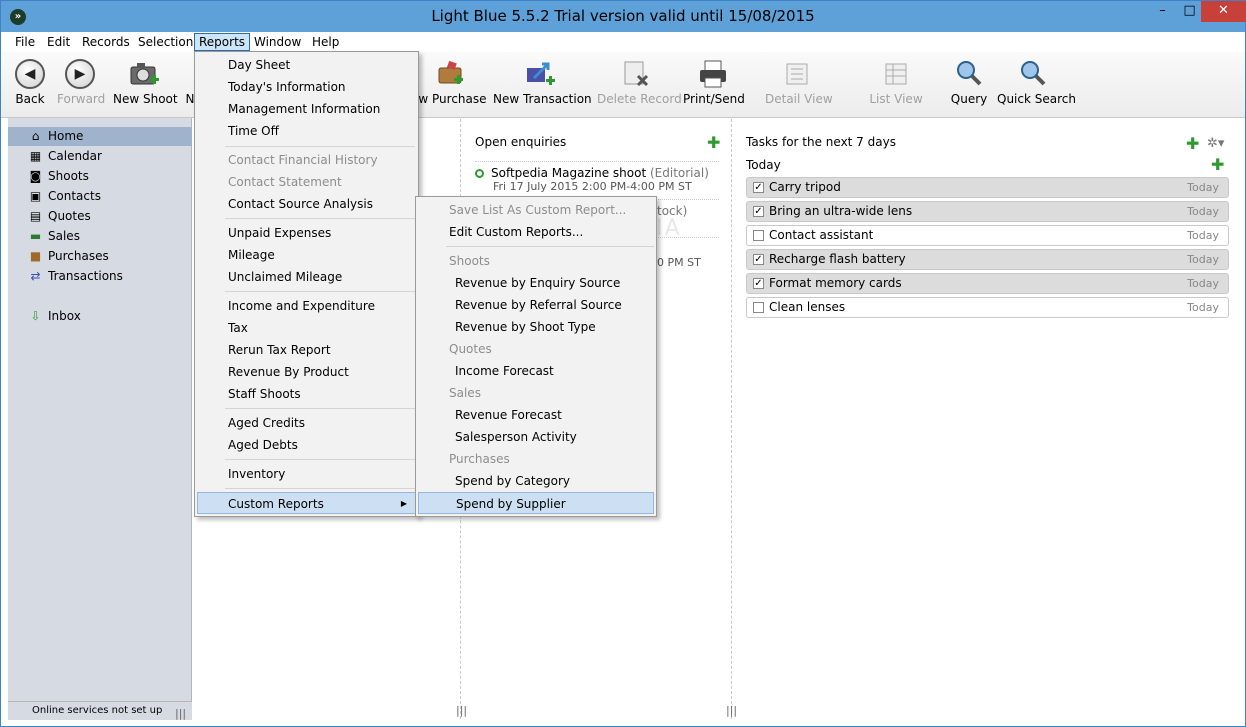 The height and width of the screenshot is (727, 1246). Describe the element at coordinates (799, 99) in the screenshot. I see `detail-view-label: Detail View` at that location.